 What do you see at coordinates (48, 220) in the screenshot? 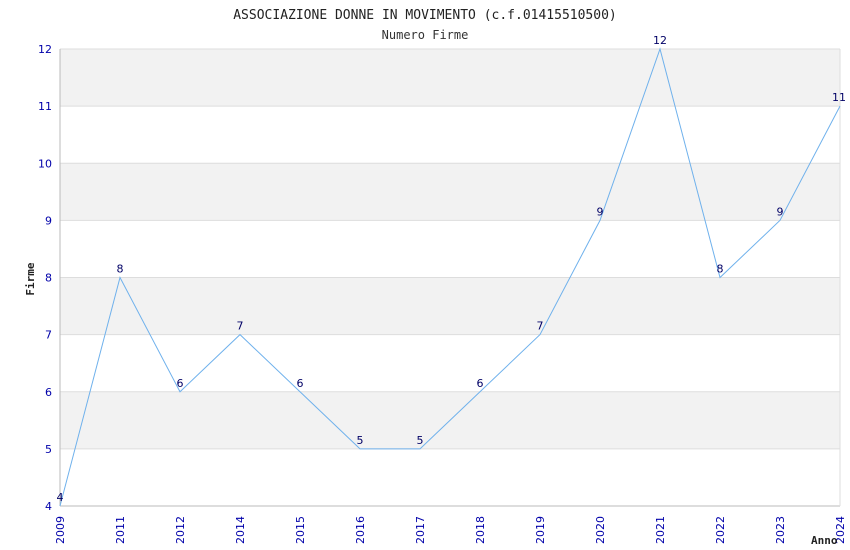
I see `y-tick-label: 9` at bounding box center [48, 220].